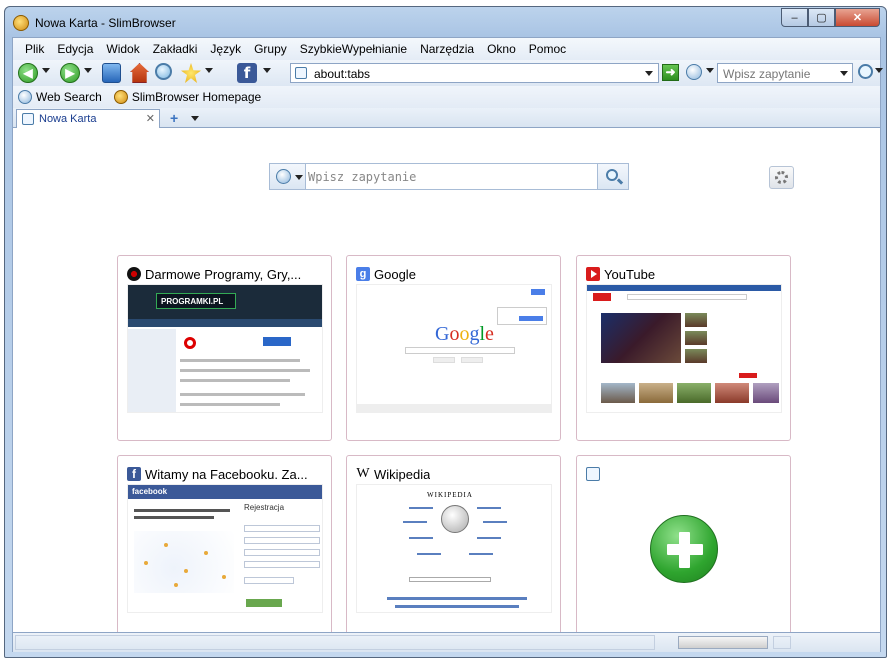 The height and width of the screenshot is (662, 891). I want to click on search-history-dropdown, so click(844, 73).